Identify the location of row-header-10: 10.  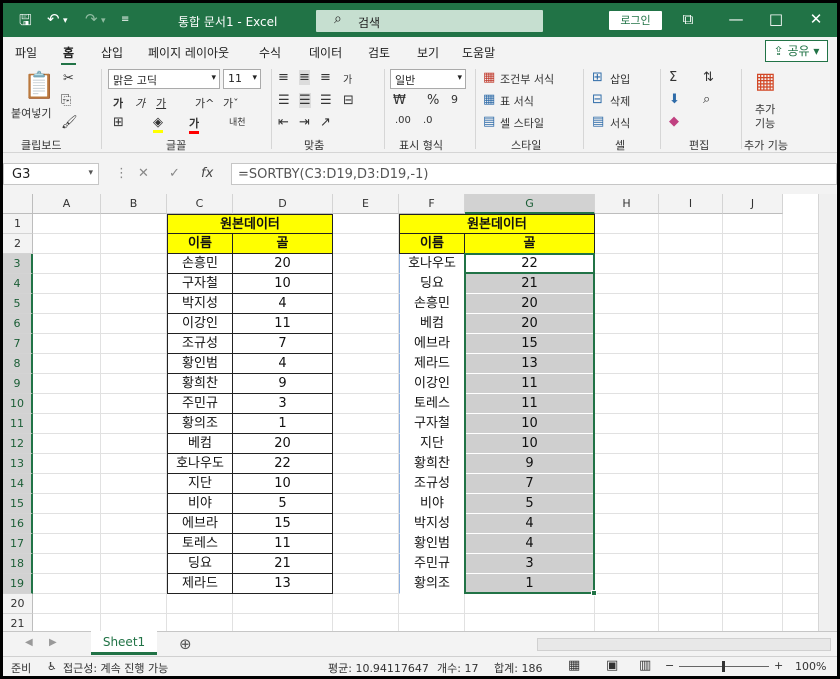
(18, 404).